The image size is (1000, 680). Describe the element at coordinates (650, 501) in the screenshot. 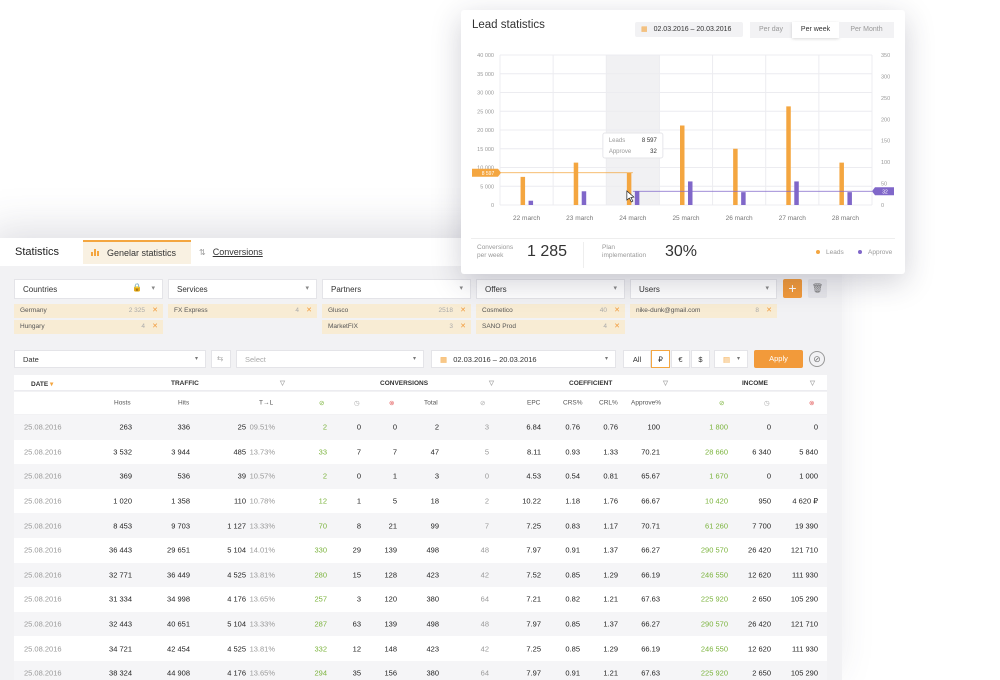

I see `cell-approve-pct: 66.67` at that location.